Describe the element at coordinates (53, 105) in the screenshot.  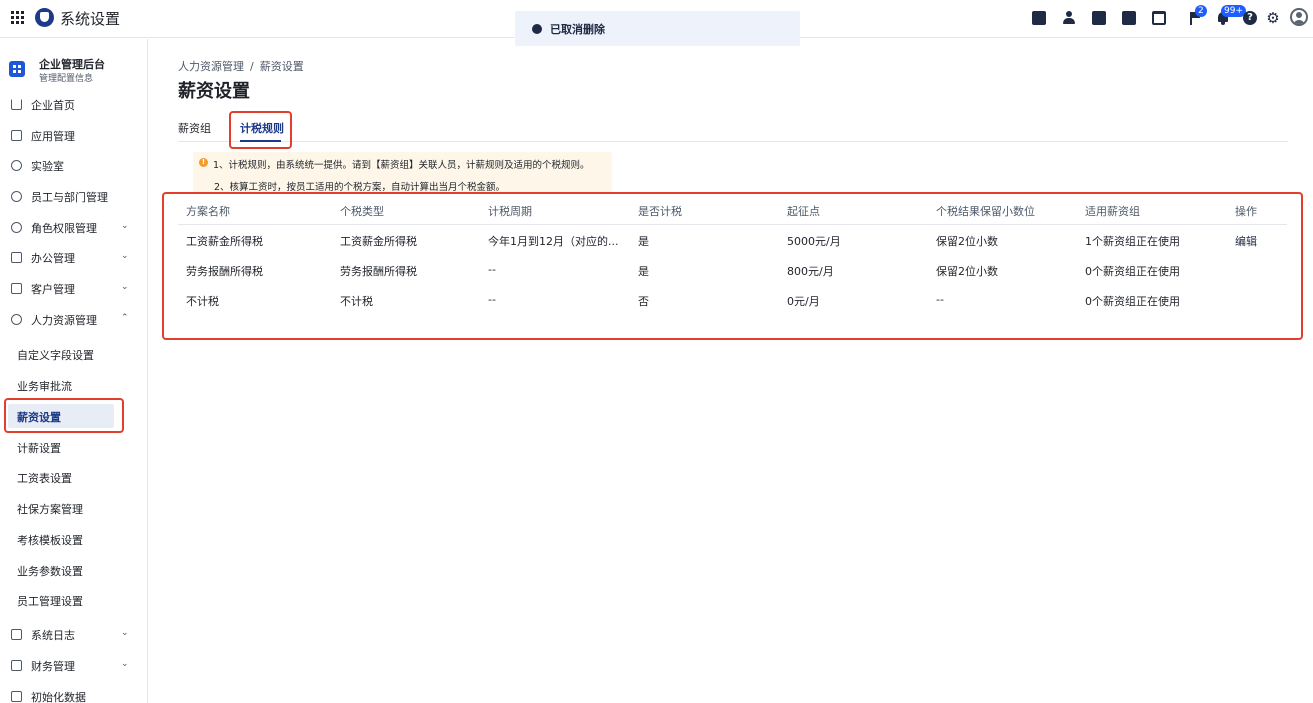
I see `sidebar-item-label: 企业首页` at that location.